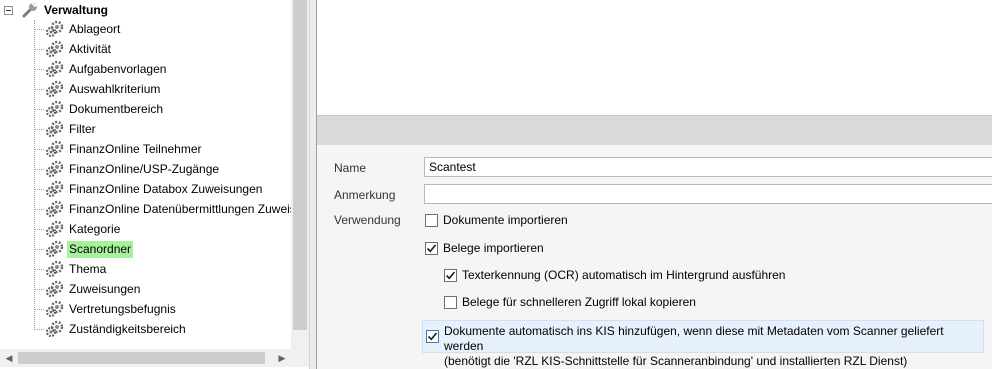 The image size is (992, 369). I want to click on scroll-corner, so click(300, 358).